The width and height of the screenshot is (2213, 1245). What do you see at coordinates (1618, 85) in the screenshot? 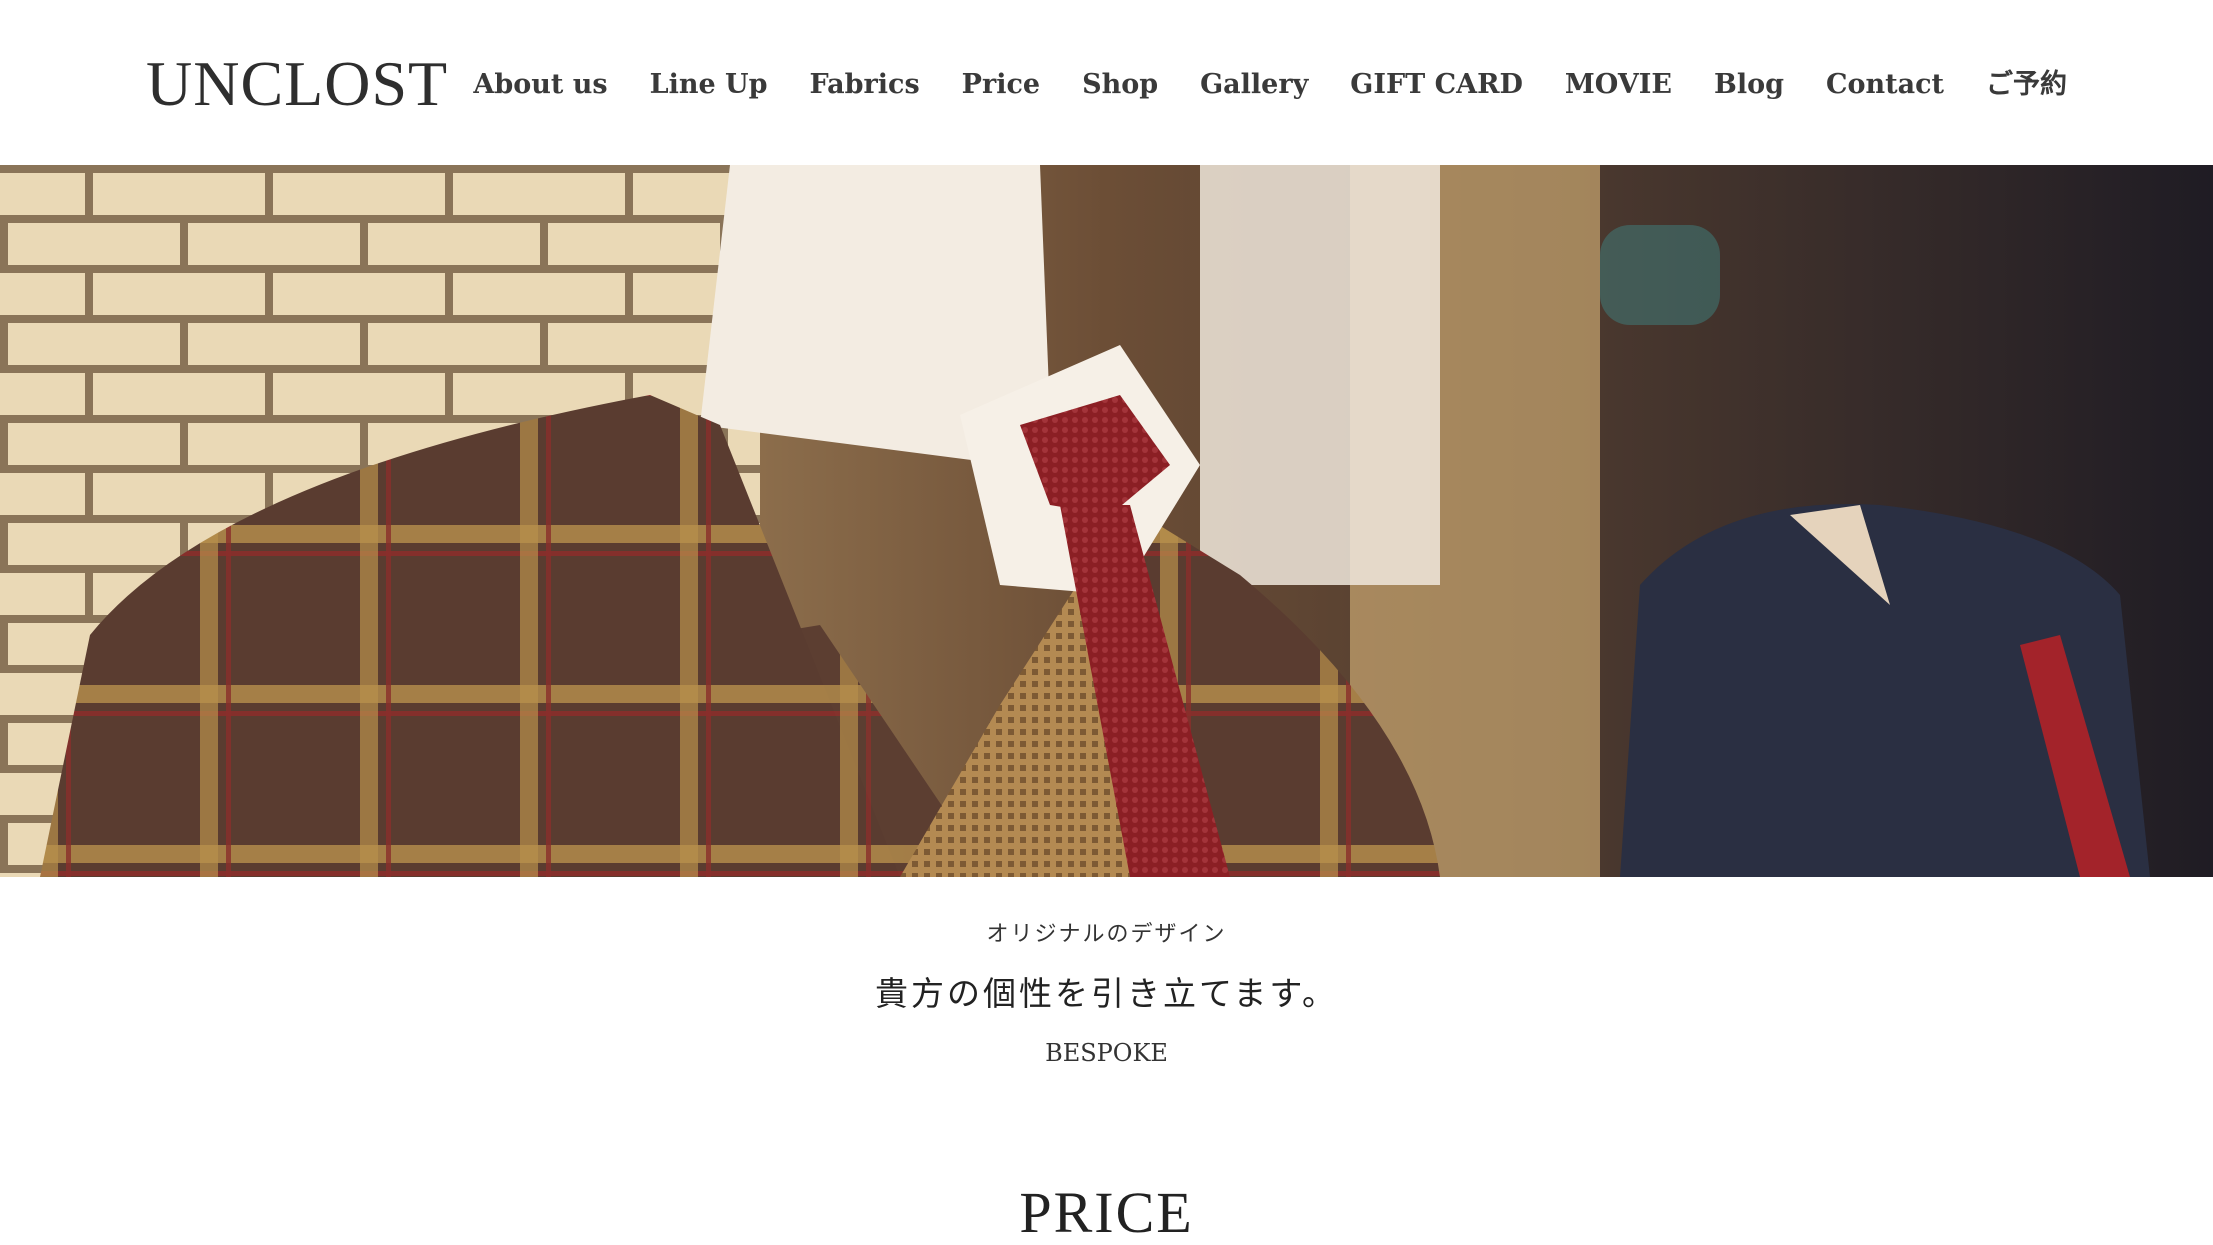
I see `nav-movie: MOVIE` at bounding box center [1618, 85].